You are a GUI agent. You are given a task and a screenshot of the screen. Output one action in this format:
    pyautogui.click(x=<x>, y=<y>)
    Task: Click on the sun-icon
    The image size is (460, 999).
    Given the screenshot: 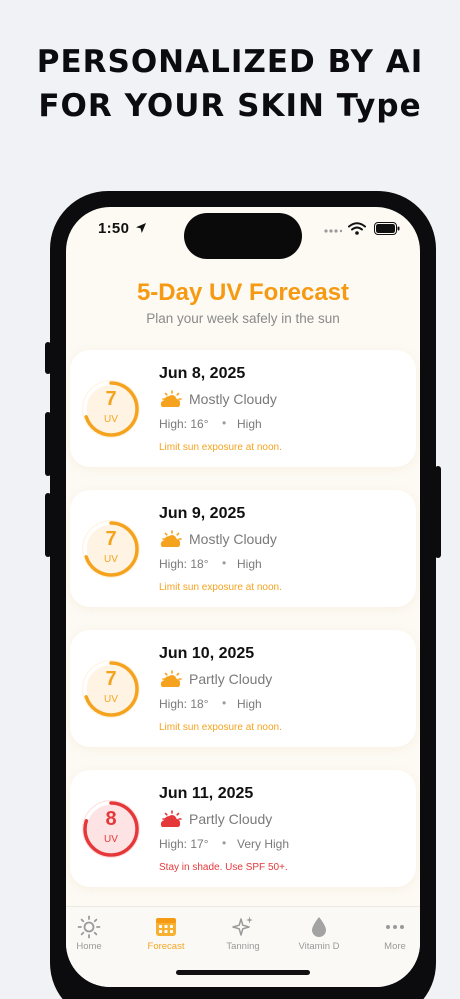 What is the action you would take?
    pyautogui.click(x=89, y=927)
    